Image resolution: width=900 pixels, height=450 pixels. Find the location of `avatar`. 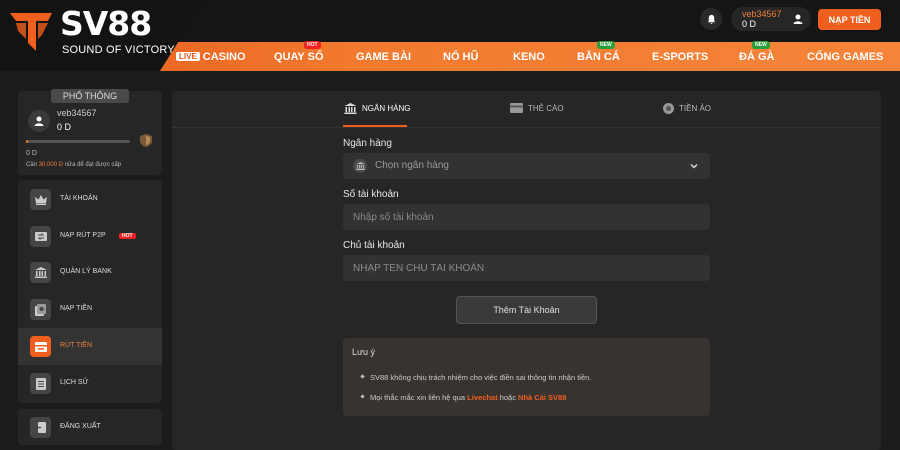

avatar is located at coordinates (39, 121).